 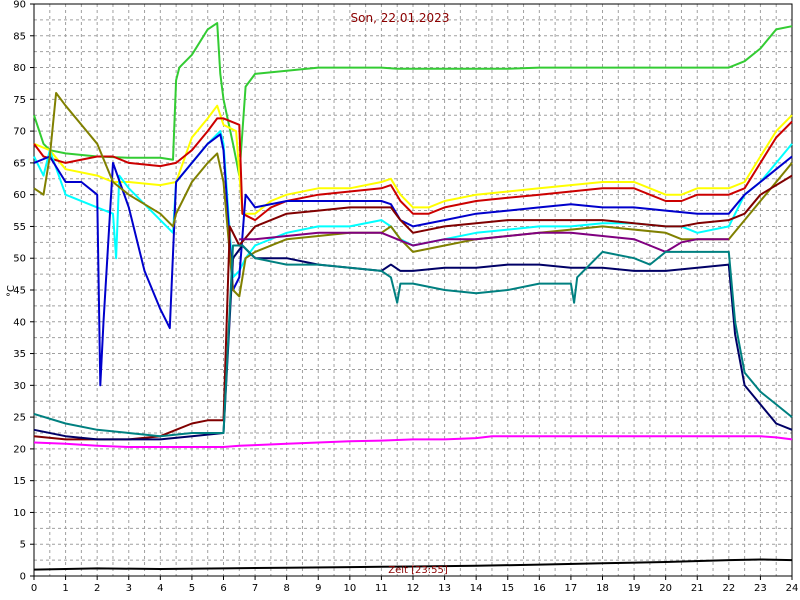 I want to click on x-tick-label: 0, so click(x=34, y=588).